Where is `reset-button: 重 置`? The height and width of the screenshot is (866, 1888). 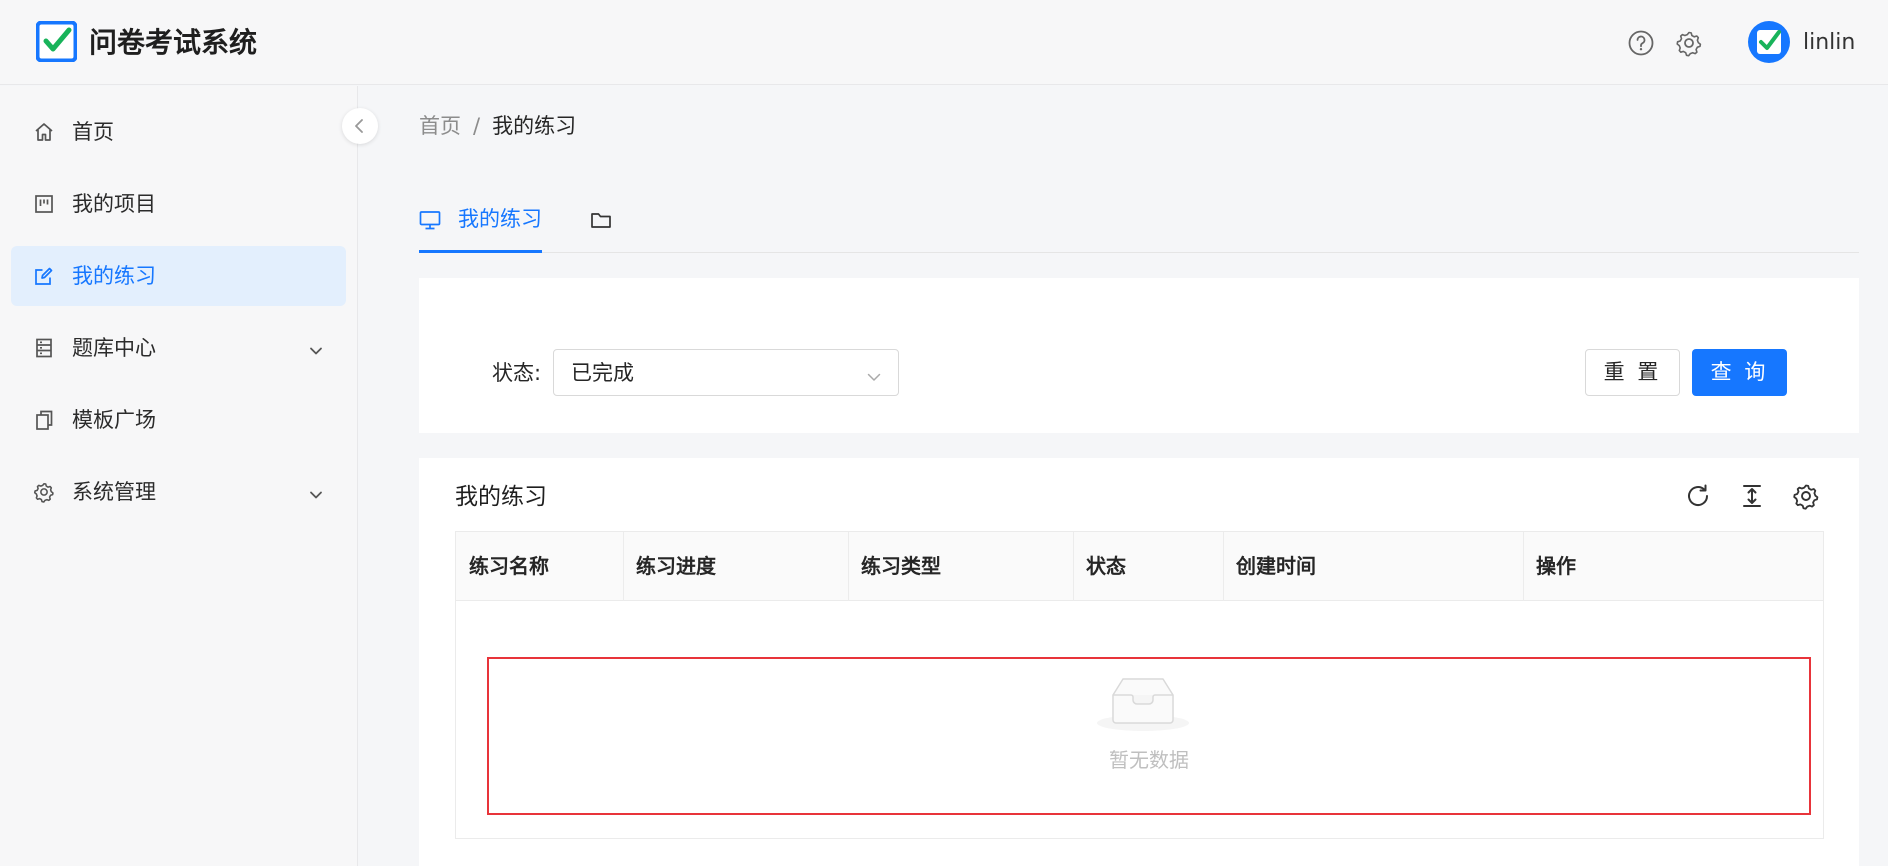
reset-button: 重 置 is located at coordinates (1632, 372).